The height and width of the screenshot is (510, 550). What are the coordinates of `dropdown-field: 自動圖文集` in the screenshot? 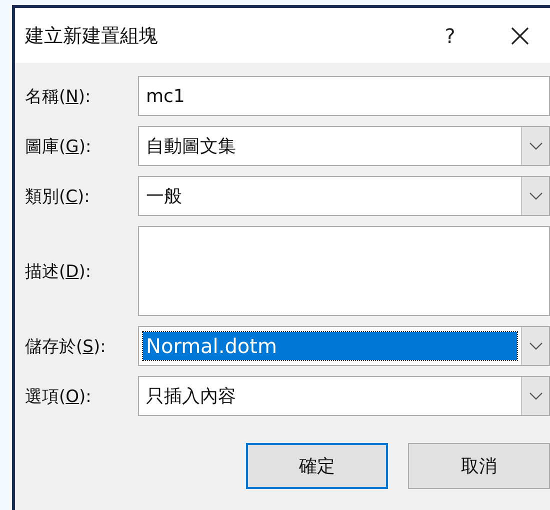 It's located at (344, 146).